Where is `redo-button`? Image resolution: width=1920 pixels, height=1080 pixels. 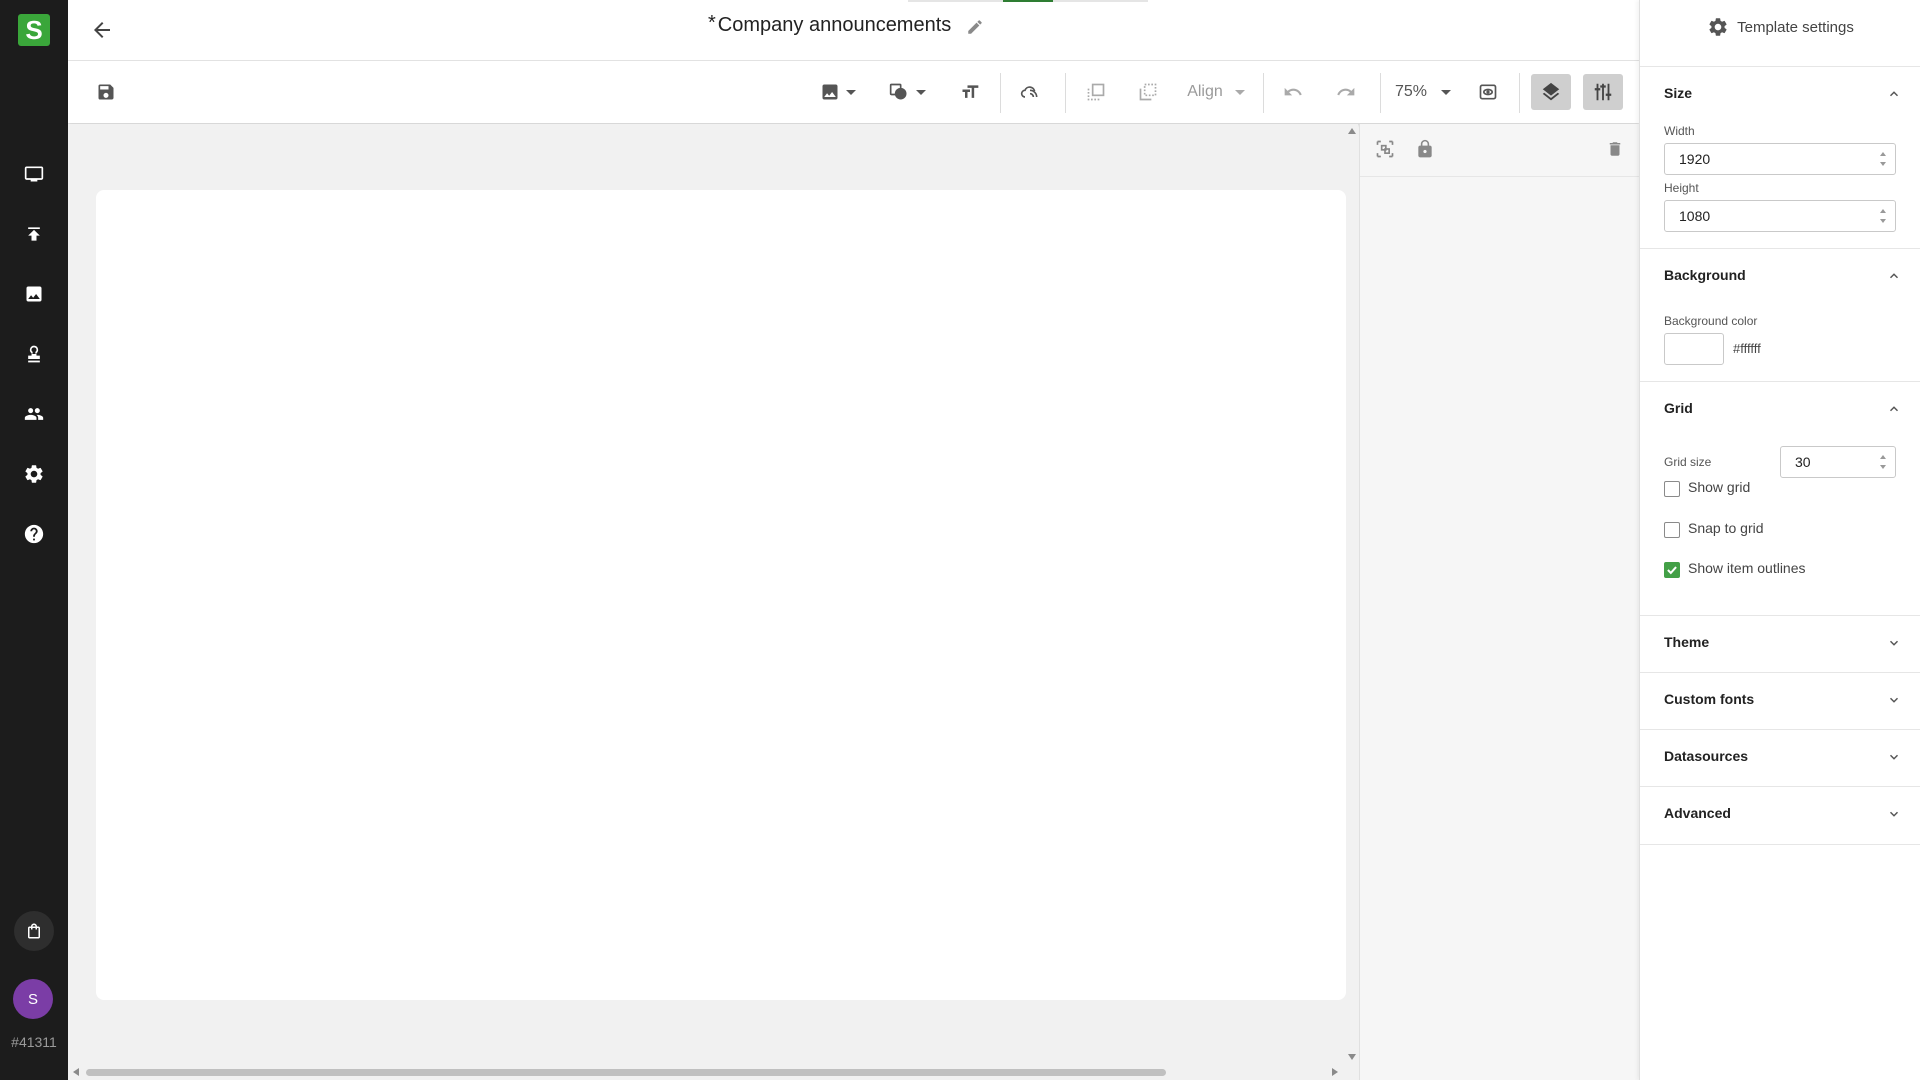
redo-button is located at coordinates (1346, 92).